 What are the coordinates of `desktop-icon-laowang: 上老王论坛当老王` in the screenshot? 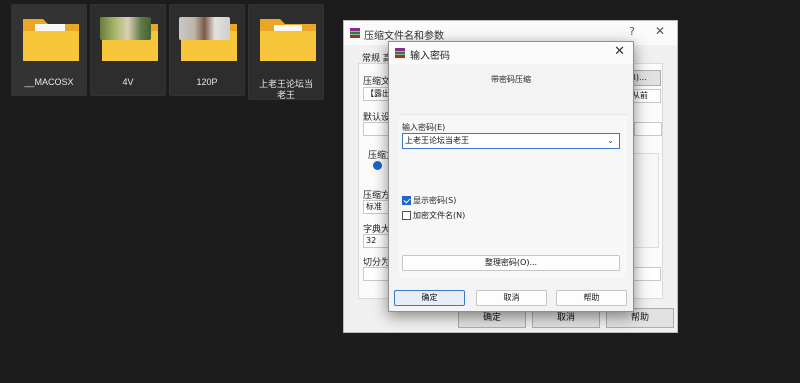 It's located at (286, 52).